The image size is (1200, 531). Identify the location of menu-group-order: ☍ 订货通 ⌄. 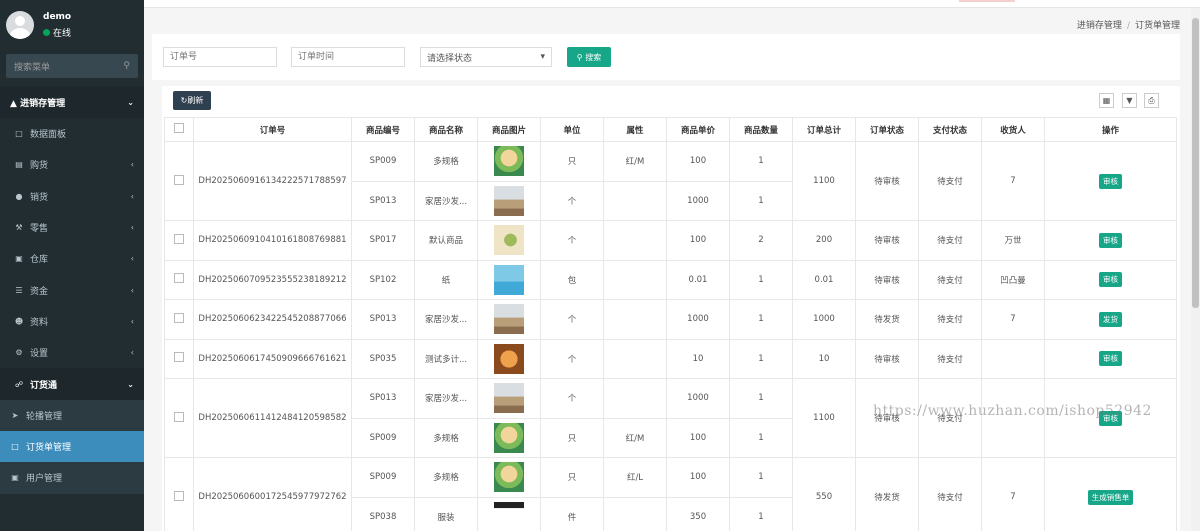
(72, 384).